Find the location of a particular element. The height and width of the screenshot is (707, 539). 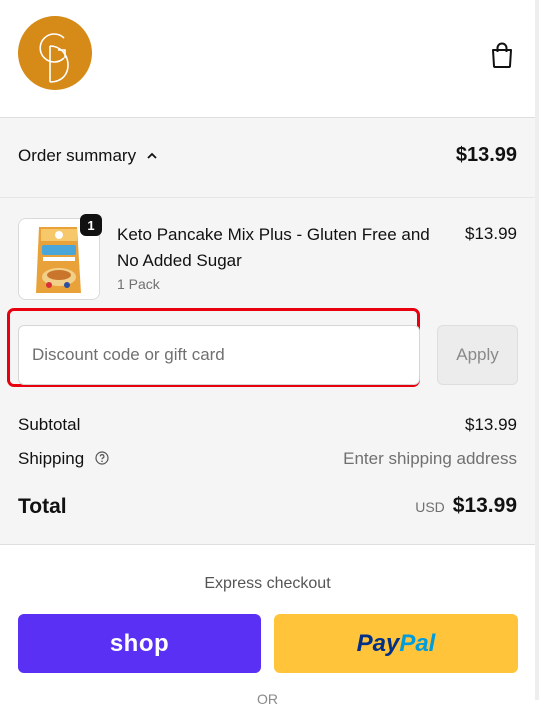

shop-pay-logo: shop is located at coordinates (139, 643).